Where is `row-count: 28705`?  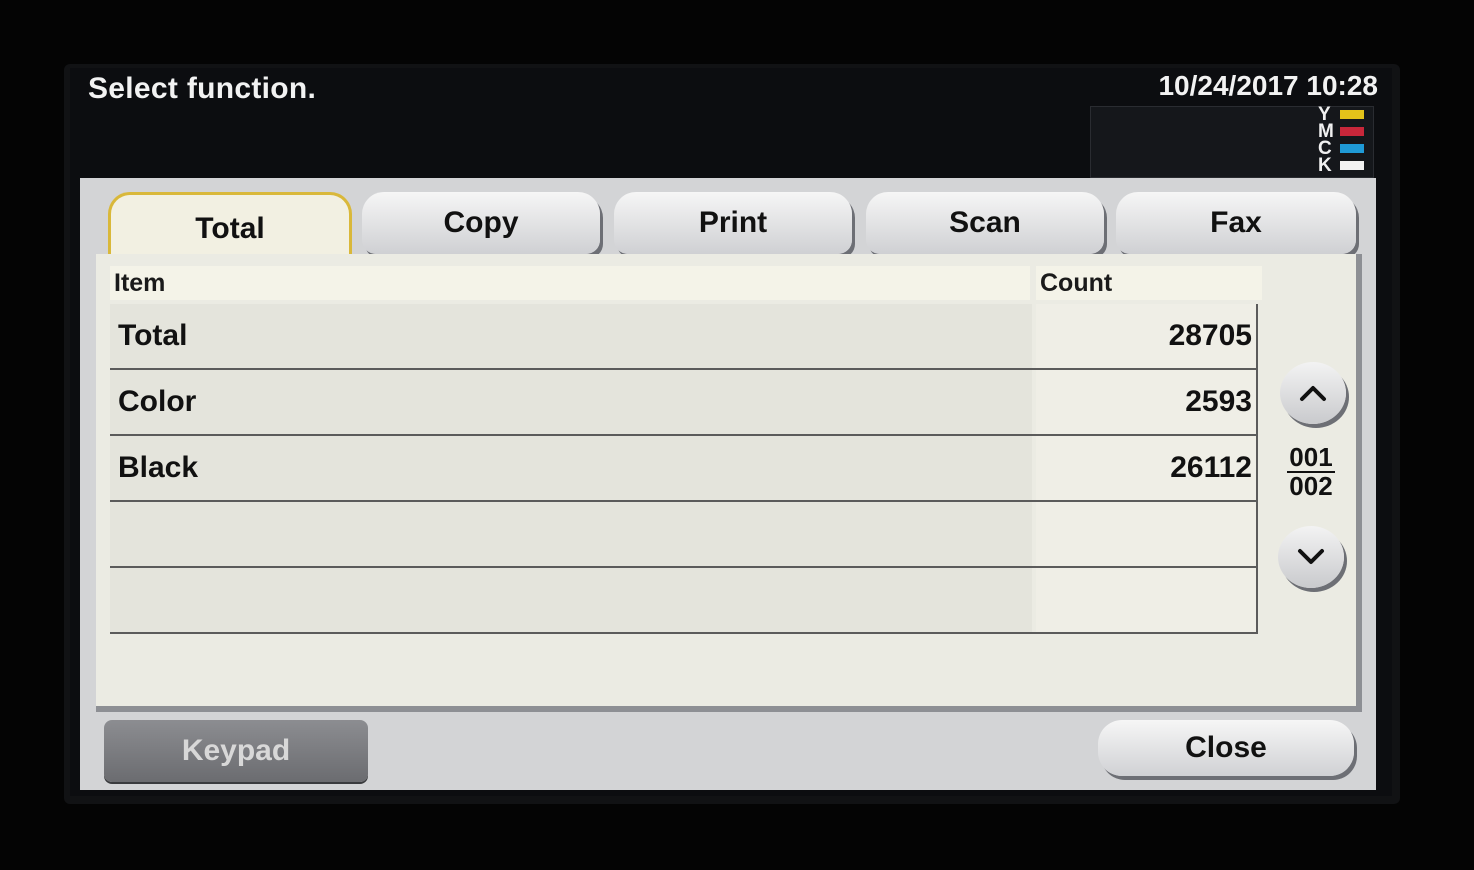 row-count: 28705 is located at coordinates (1147, 336).